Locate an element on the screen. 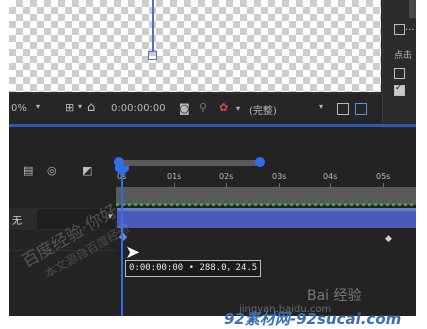 Image resolution: width=427 pixels, height=329 pixels. mask-path-icon: ⌂ is located at coordinates (91, 107).